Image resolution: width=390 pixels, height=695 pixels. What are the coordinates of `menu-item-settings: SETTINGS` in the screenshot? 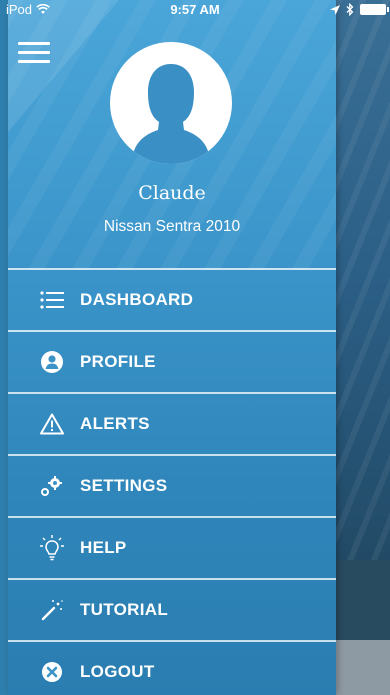 It's located at (172, 486).